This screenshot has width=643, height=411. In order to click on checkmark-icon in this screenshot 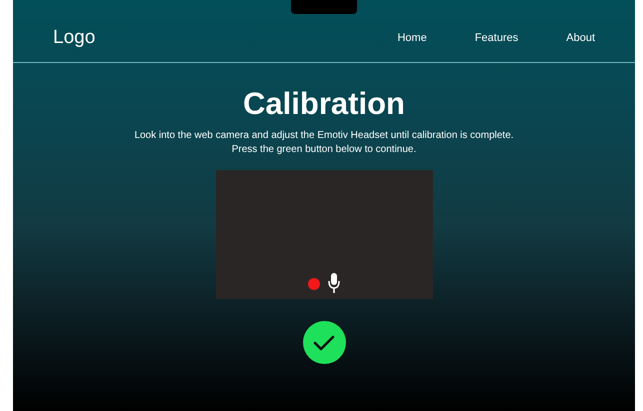, I will do `click(324, 342)`.